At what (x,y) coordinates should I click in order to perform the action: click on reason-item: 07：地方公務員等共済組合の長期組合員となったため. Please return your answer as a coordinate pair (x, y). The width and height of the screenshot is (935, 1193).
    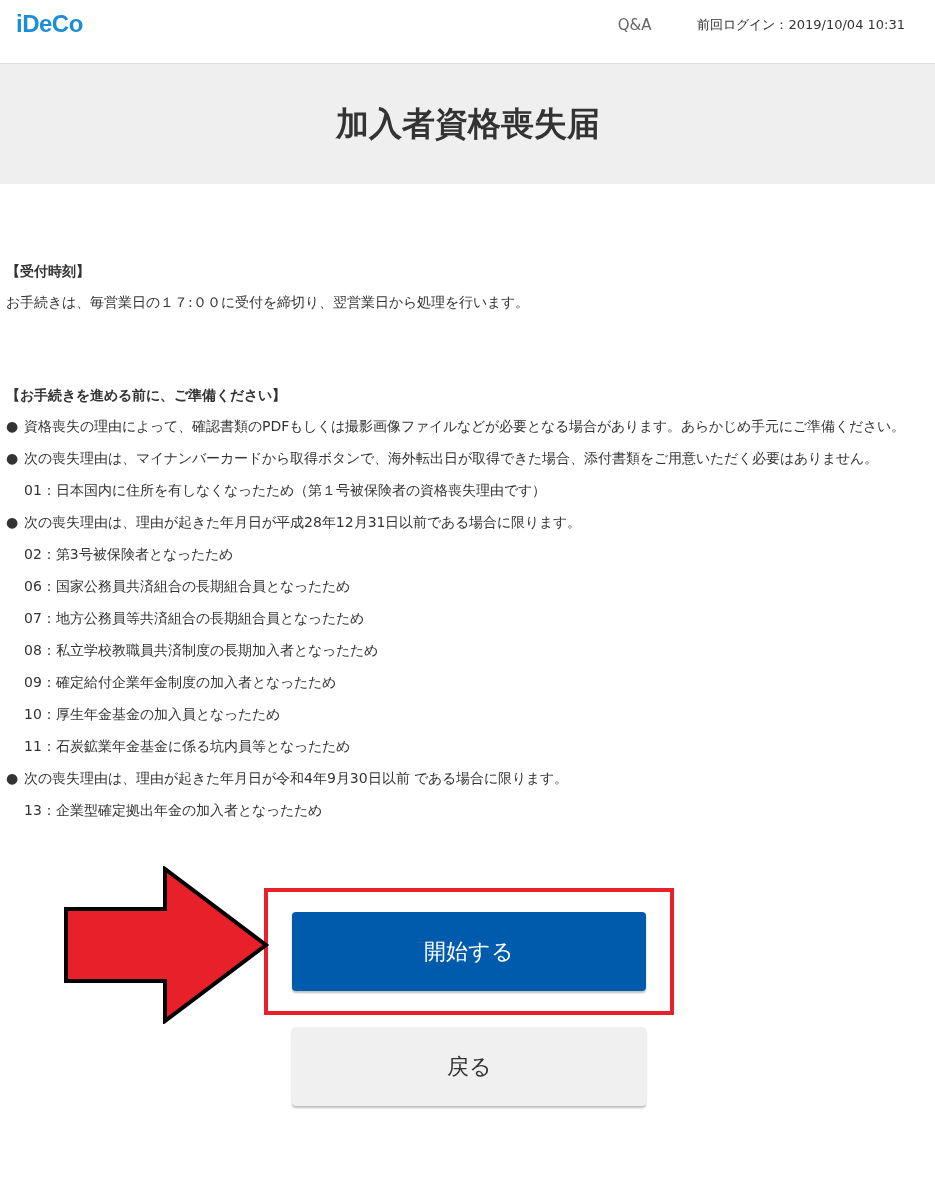
    Looking at the image, I should click on (194, 618).